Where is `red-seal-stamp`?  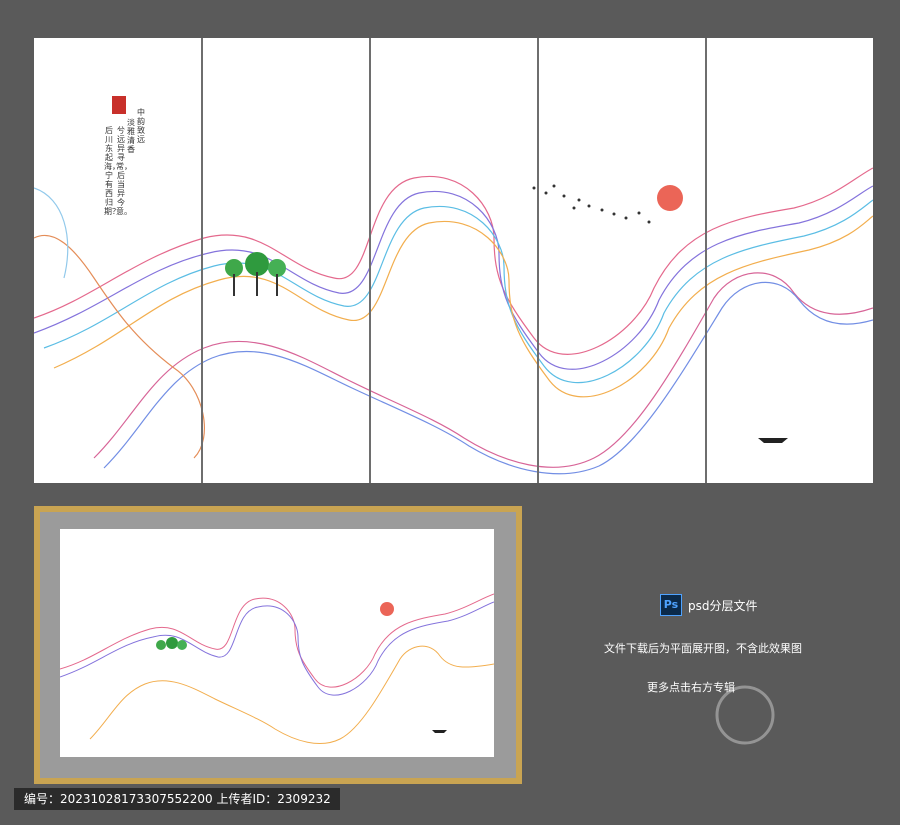 red-seal-stamp is located at coordinates (119, 105).